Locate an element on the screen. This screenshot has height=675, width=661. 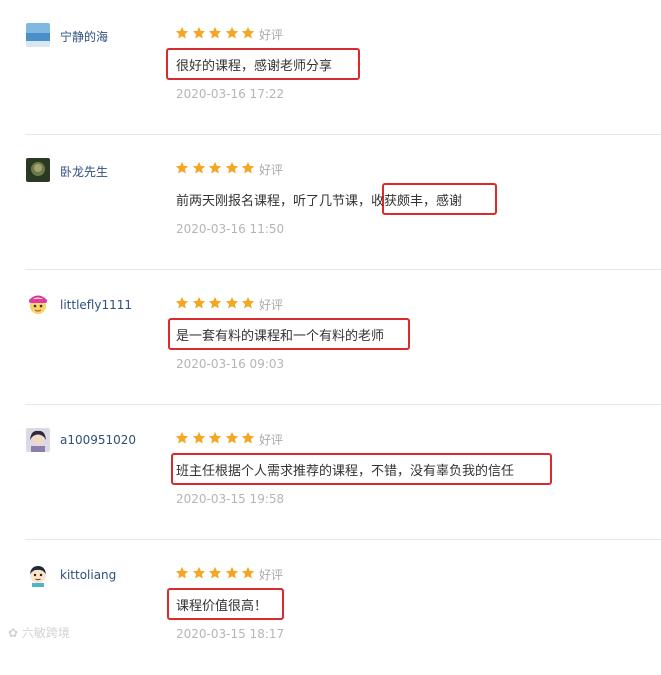
photo-person-avatar-icon is located at coordinates (38, 440).